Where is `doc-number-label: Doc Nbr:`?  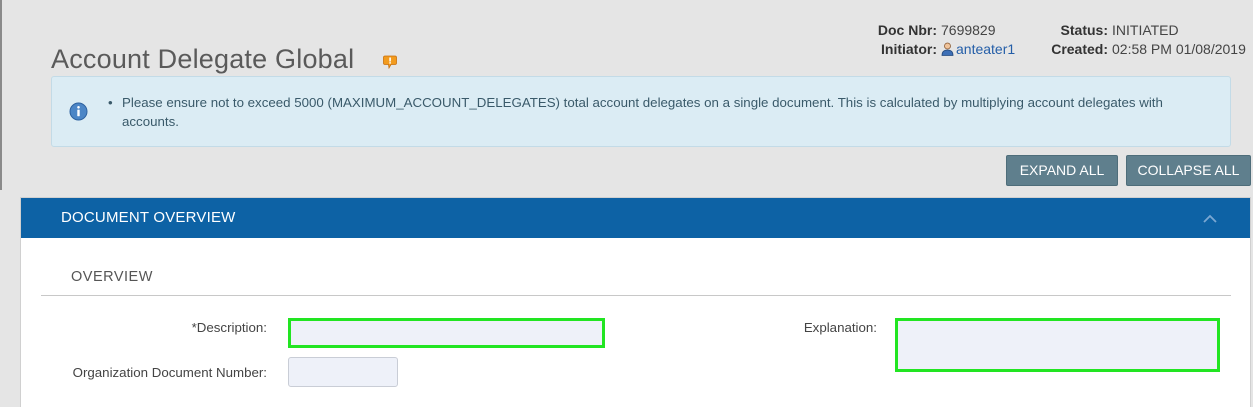
doc-number-label: Doc Nbr: is located at coordinates (907, 30).